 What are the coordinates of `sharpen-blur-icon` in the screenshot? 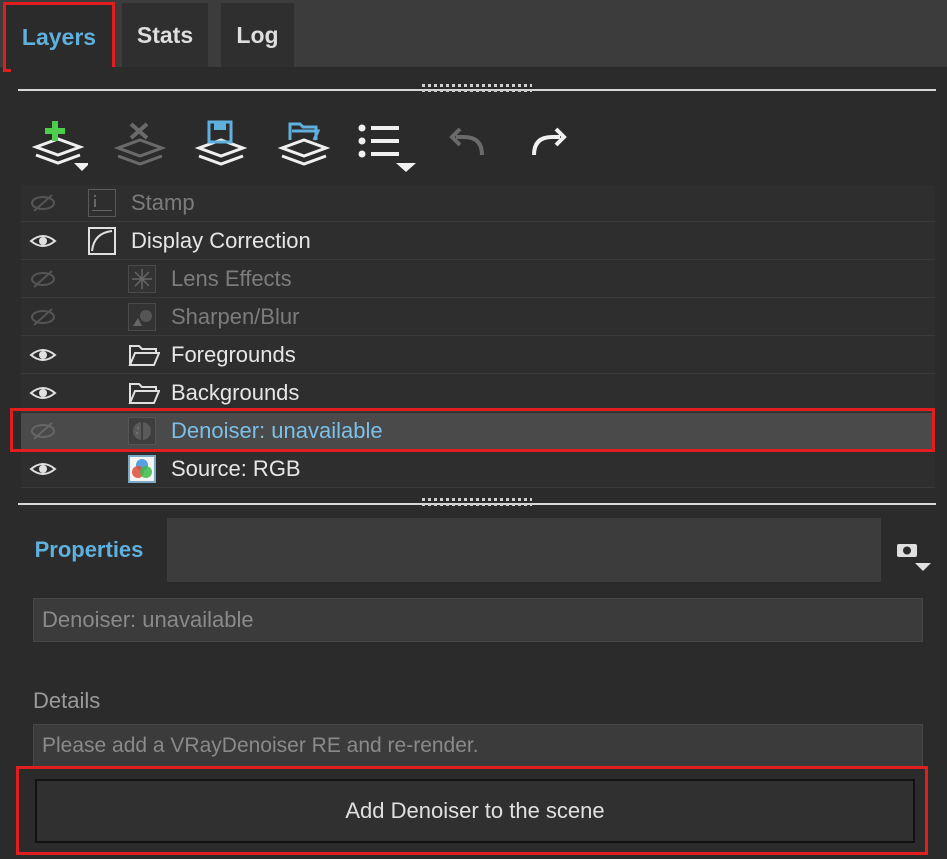 It's located at (142, 317).